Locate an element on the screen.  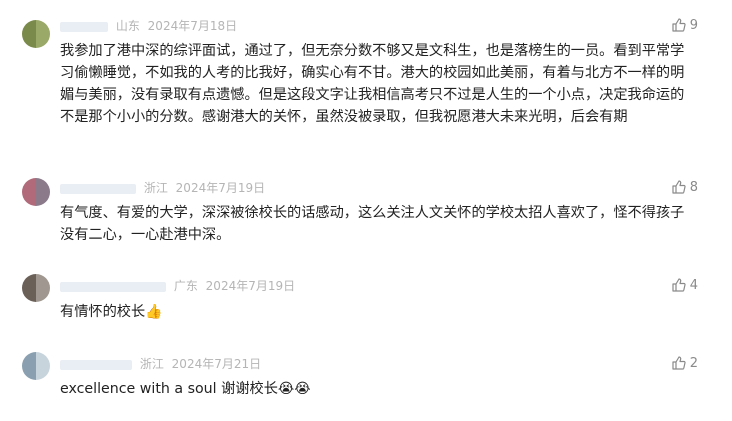
like-count: 4 is located at coordinates (693, 285).